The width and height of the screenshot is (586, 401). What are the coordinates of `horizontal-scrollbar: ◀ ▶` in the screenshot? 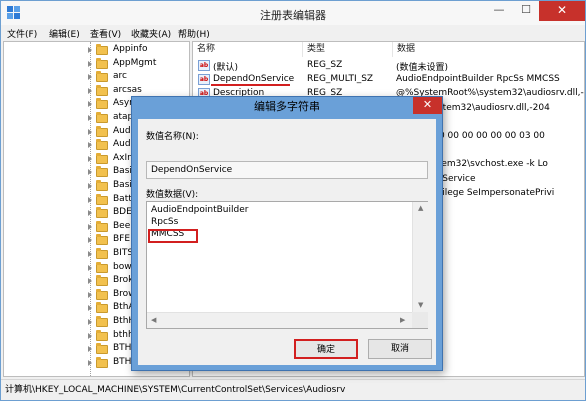 It's located at (279, 320).